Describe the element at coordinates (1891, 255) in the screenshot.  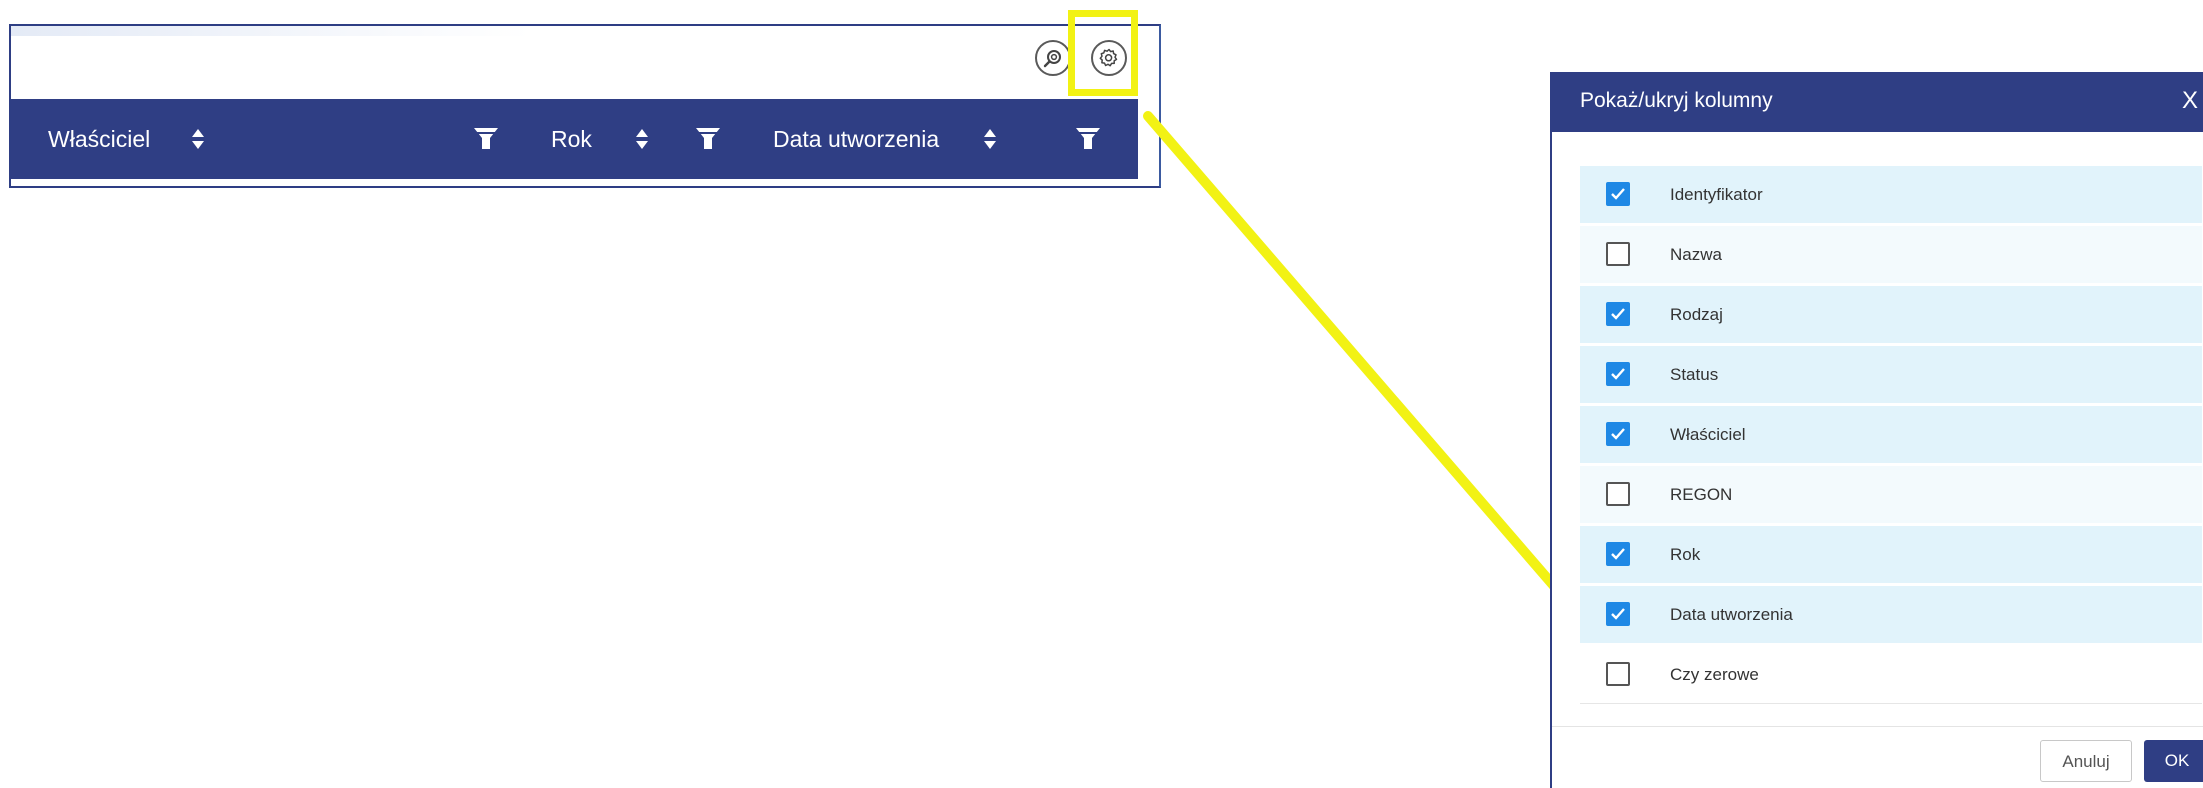
I see `list-item: Nazwa` at that location.